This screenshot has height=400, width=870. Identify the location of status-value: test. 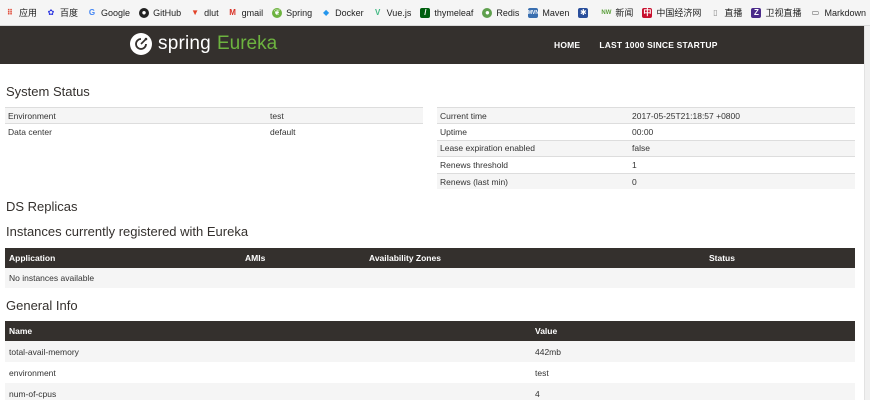
(345, 115).